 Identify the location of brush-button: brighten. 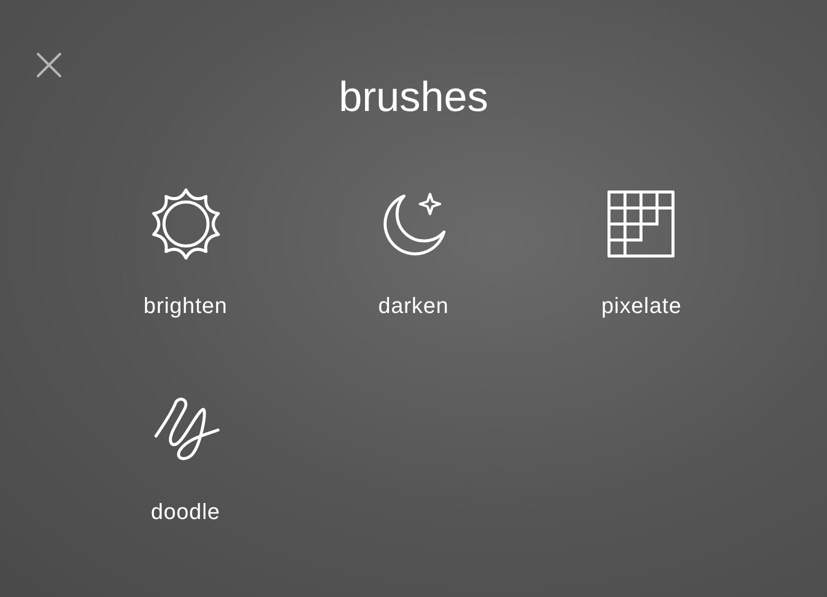
(186, 253).